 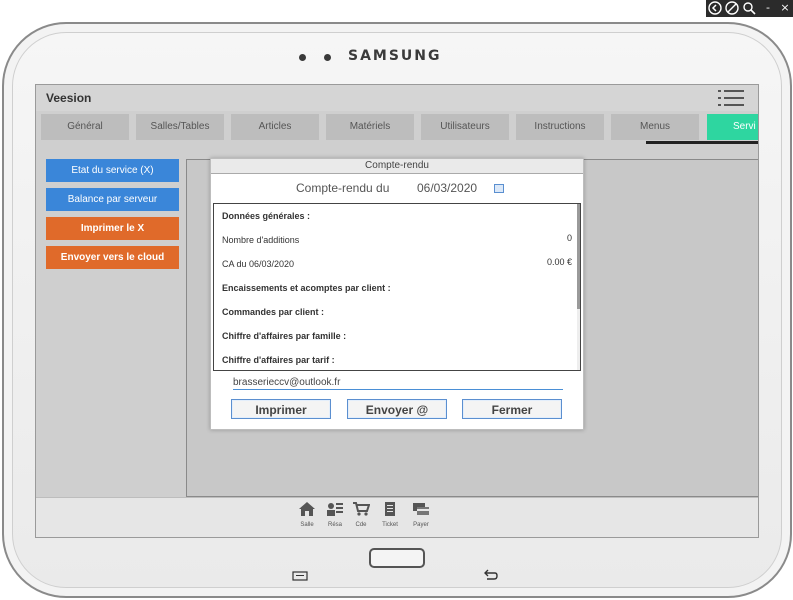 What do you see at coordinates (273, 312) in the screenshot?
I see `report-line: Commandes par client :` at bounding box center [273, 312].